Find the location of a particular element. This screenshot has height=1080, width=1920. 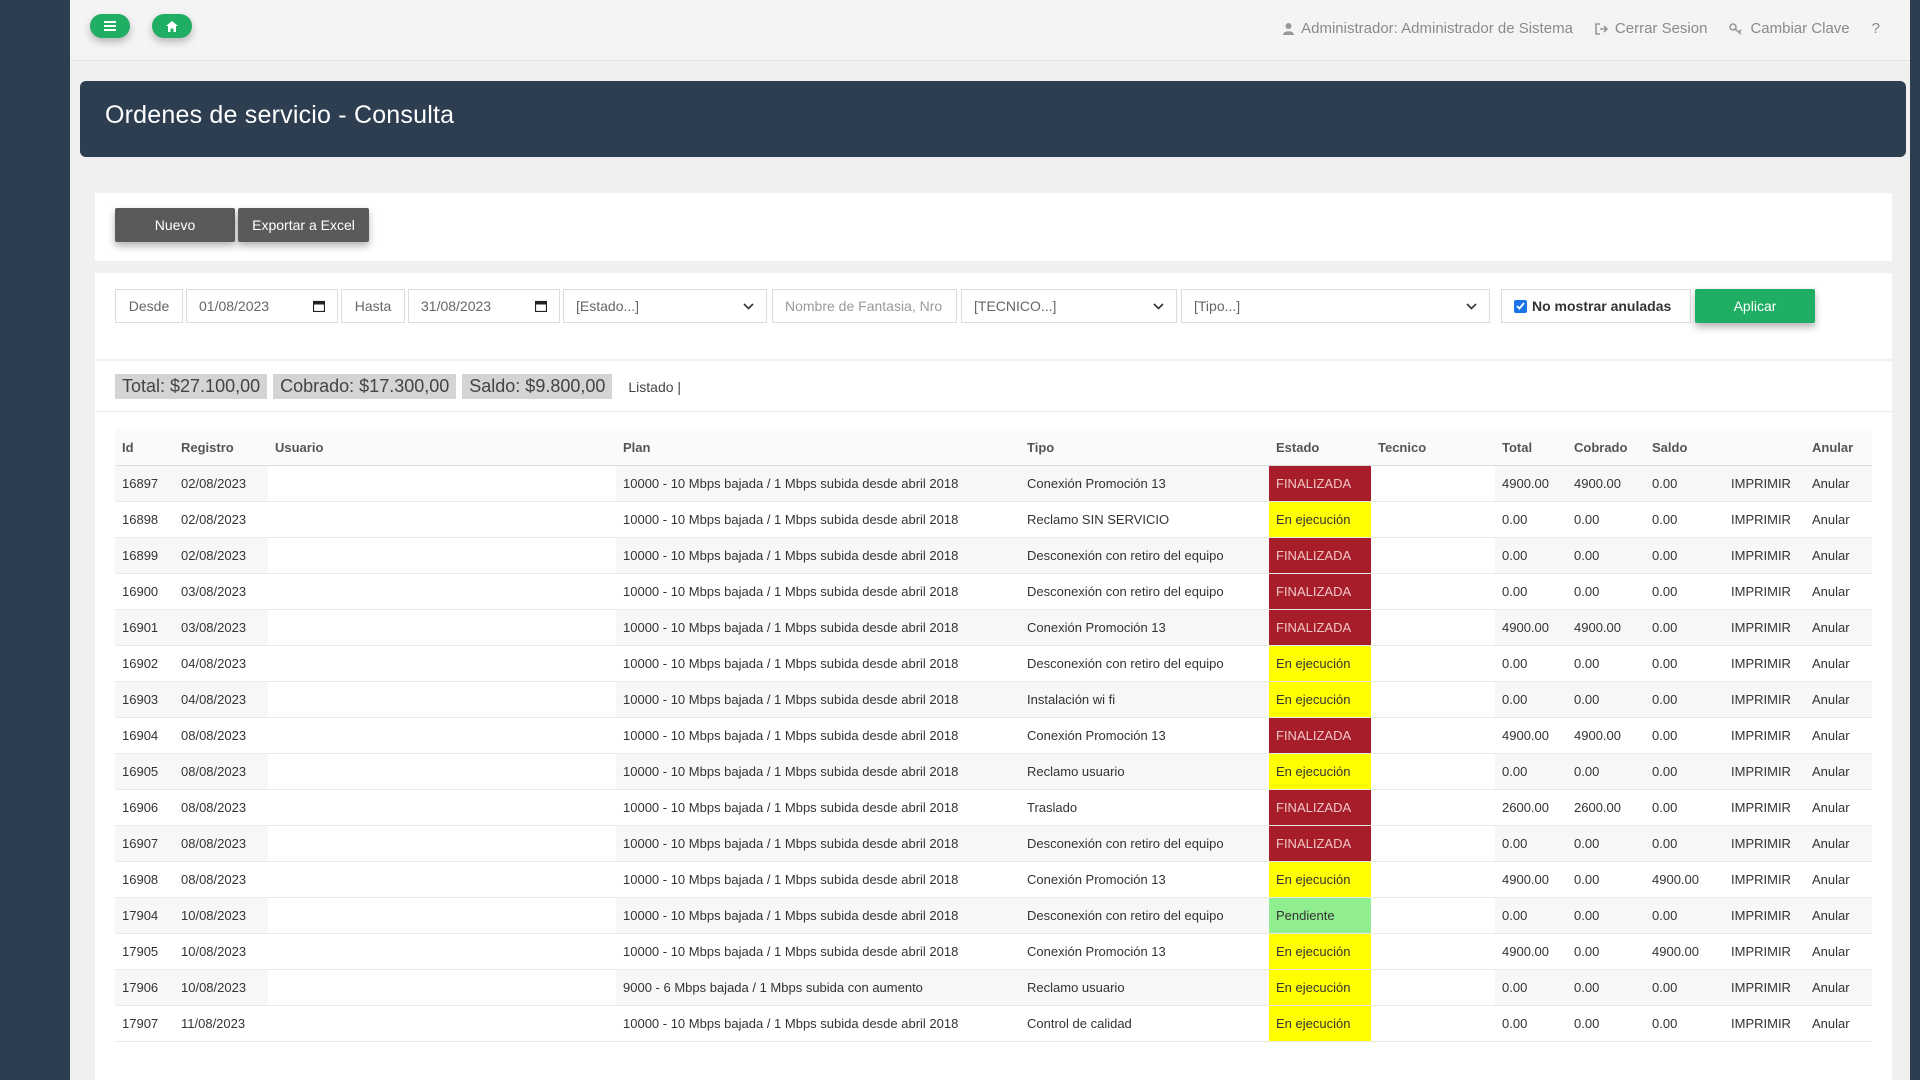

export-excel-button: Exportar a Excel is located at coordinates (303, 225).